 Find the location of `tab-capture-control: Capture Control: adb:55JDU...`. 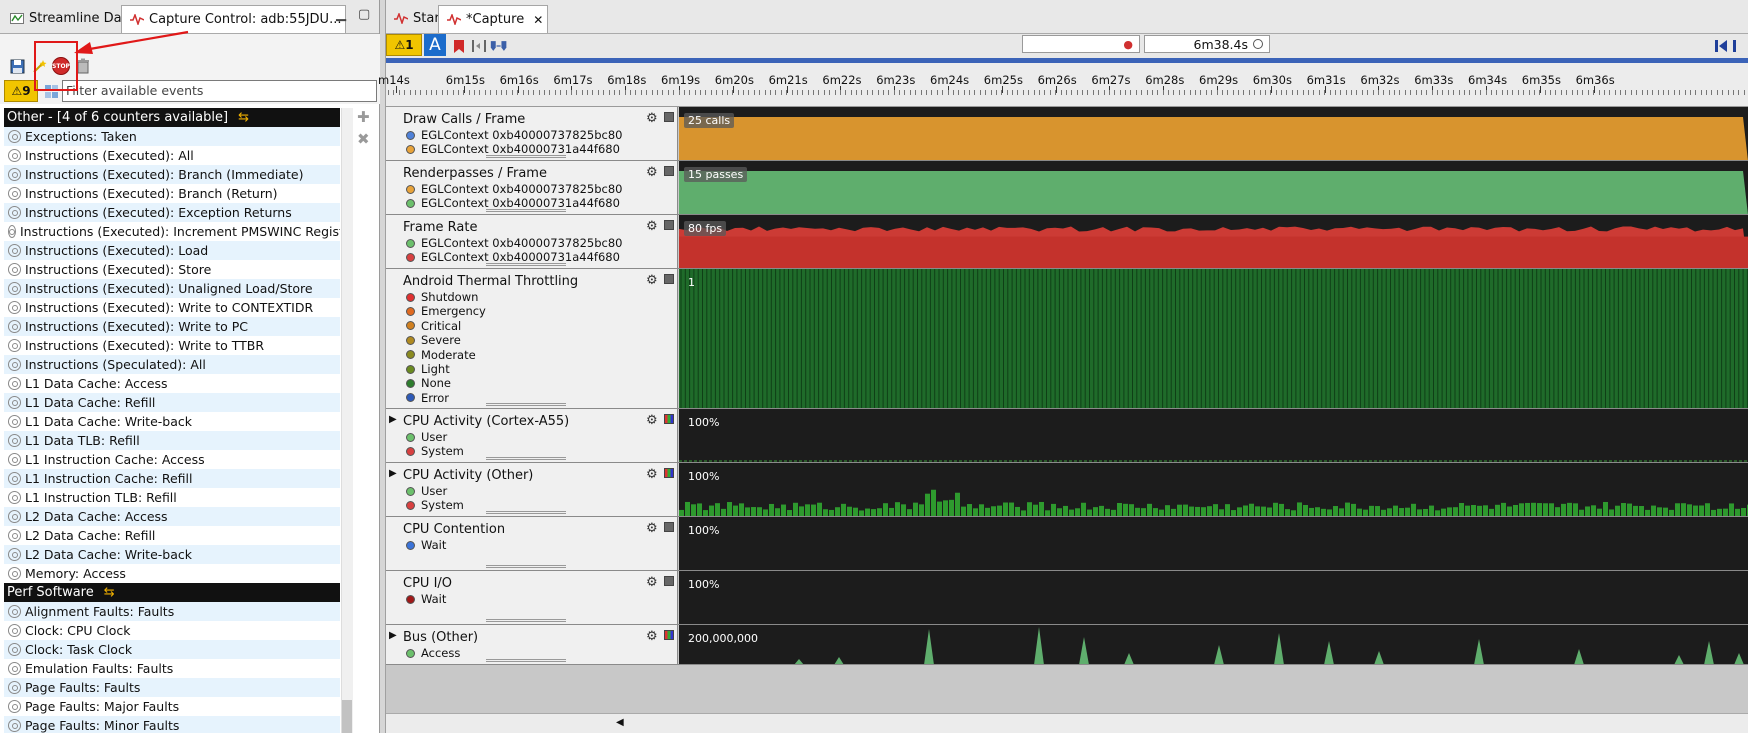

tab-capture-control: Capture Control: adb:55JDU... is located at coordinates (234, 19).